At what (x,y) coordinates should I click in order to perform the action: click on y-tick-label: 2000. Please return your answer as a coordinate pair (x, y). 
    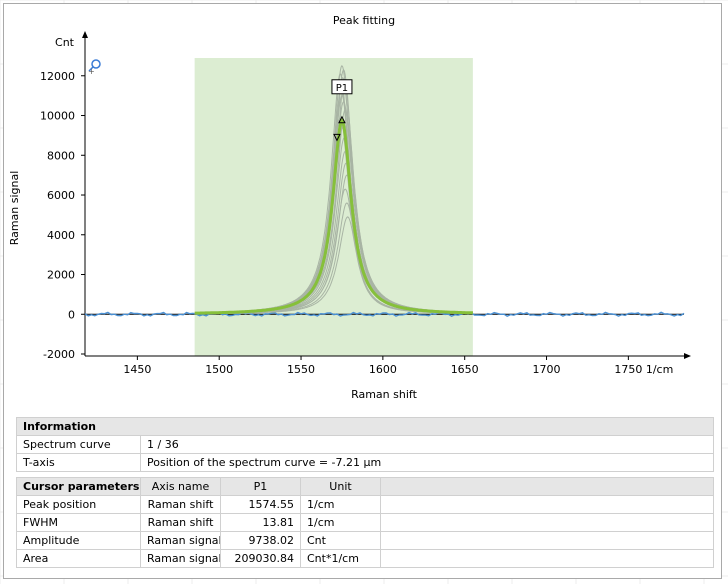
    Looking at the image, I should click on (61, 275).